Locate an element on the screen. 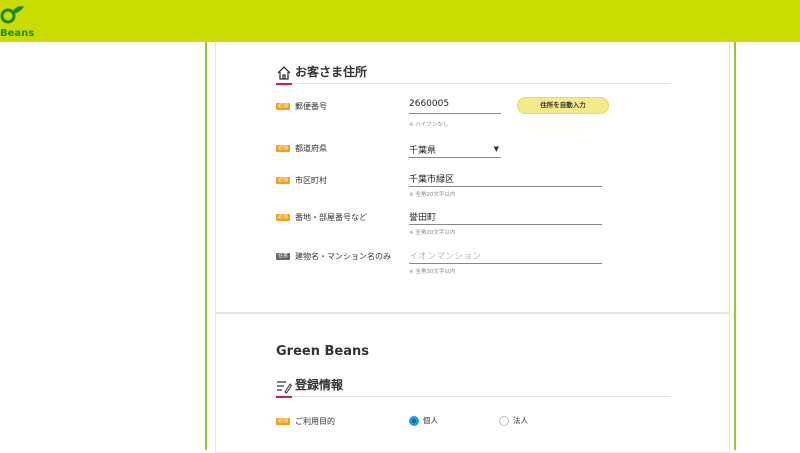 The image size is (800, 453). optional-badge: 任意 is located at coordinates (283, 256).